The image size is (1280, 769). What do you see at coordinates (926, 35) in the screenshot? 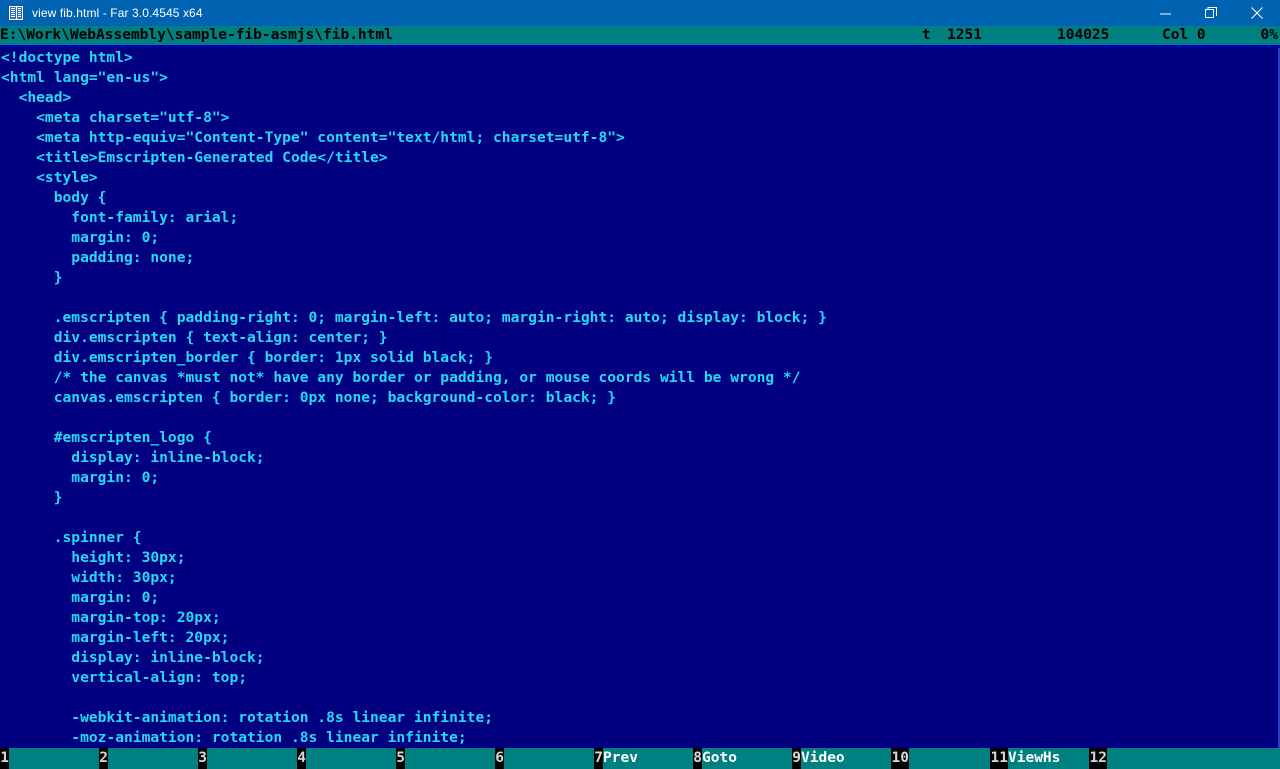
I see `encoding-indicator: t` at bounding box center [926, 35].